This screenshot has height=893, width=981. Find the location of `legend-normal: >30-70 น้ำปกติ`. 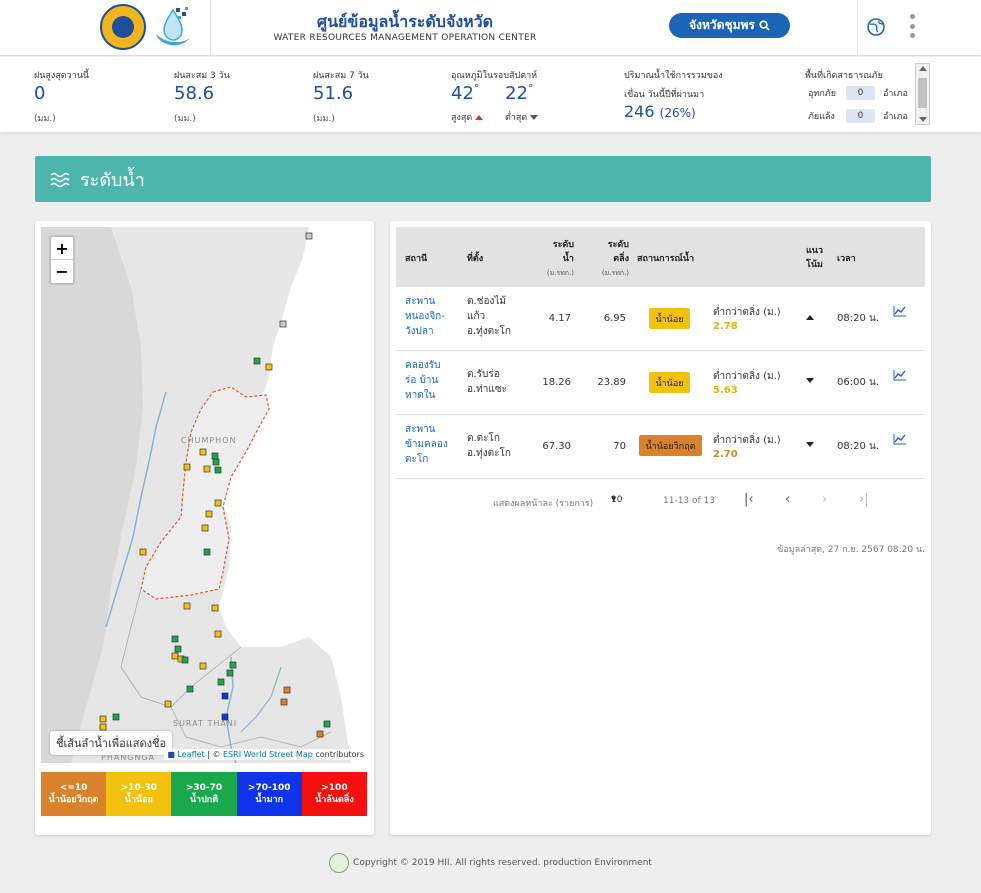

legend-normal: >30-70 น้ำปกติ is located at coordinates (204, 794).